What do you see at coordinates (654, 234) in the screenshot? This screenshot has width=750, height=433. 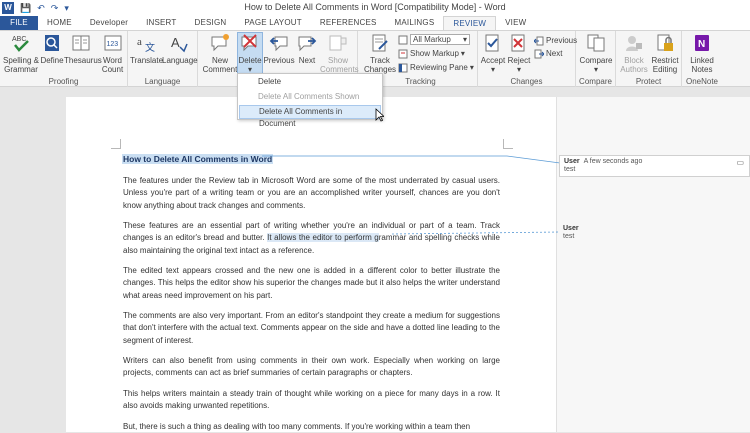 I see `comment-balloon: User test` at bounding box center [654, 234].